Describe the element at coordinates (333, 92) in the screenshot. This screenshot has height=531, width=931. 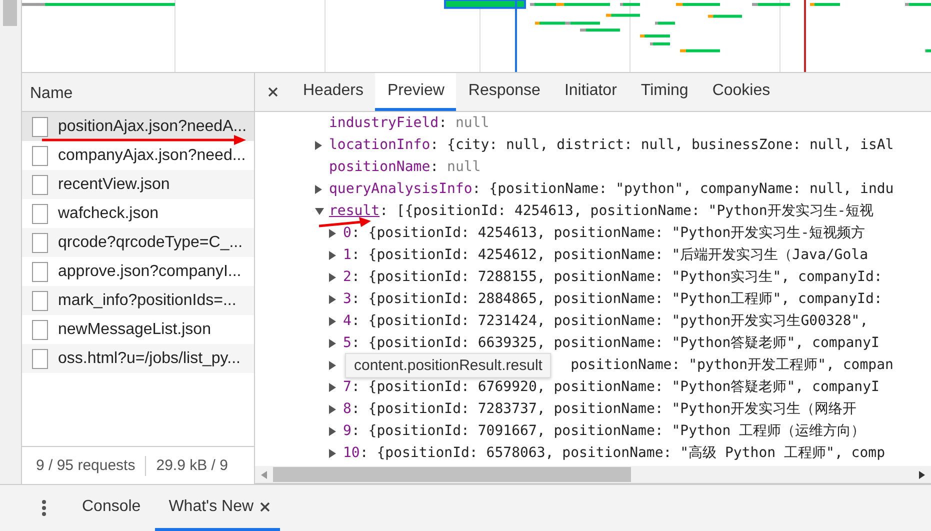
I see `tab: Headers` at that location.